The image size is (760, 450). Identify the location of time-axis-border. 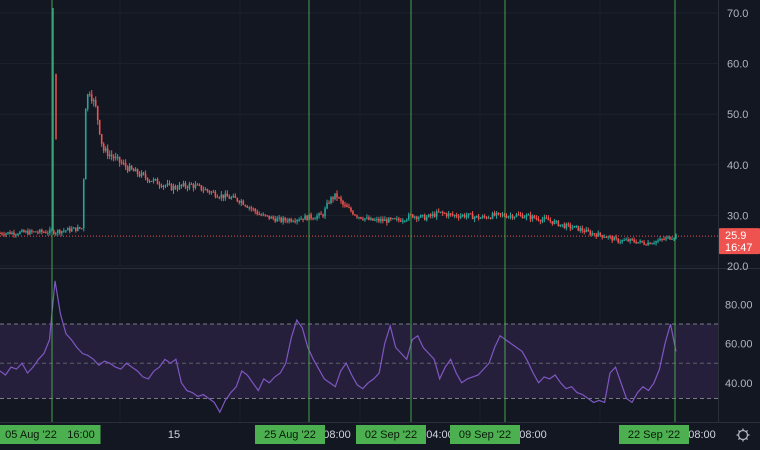
(380, 422).